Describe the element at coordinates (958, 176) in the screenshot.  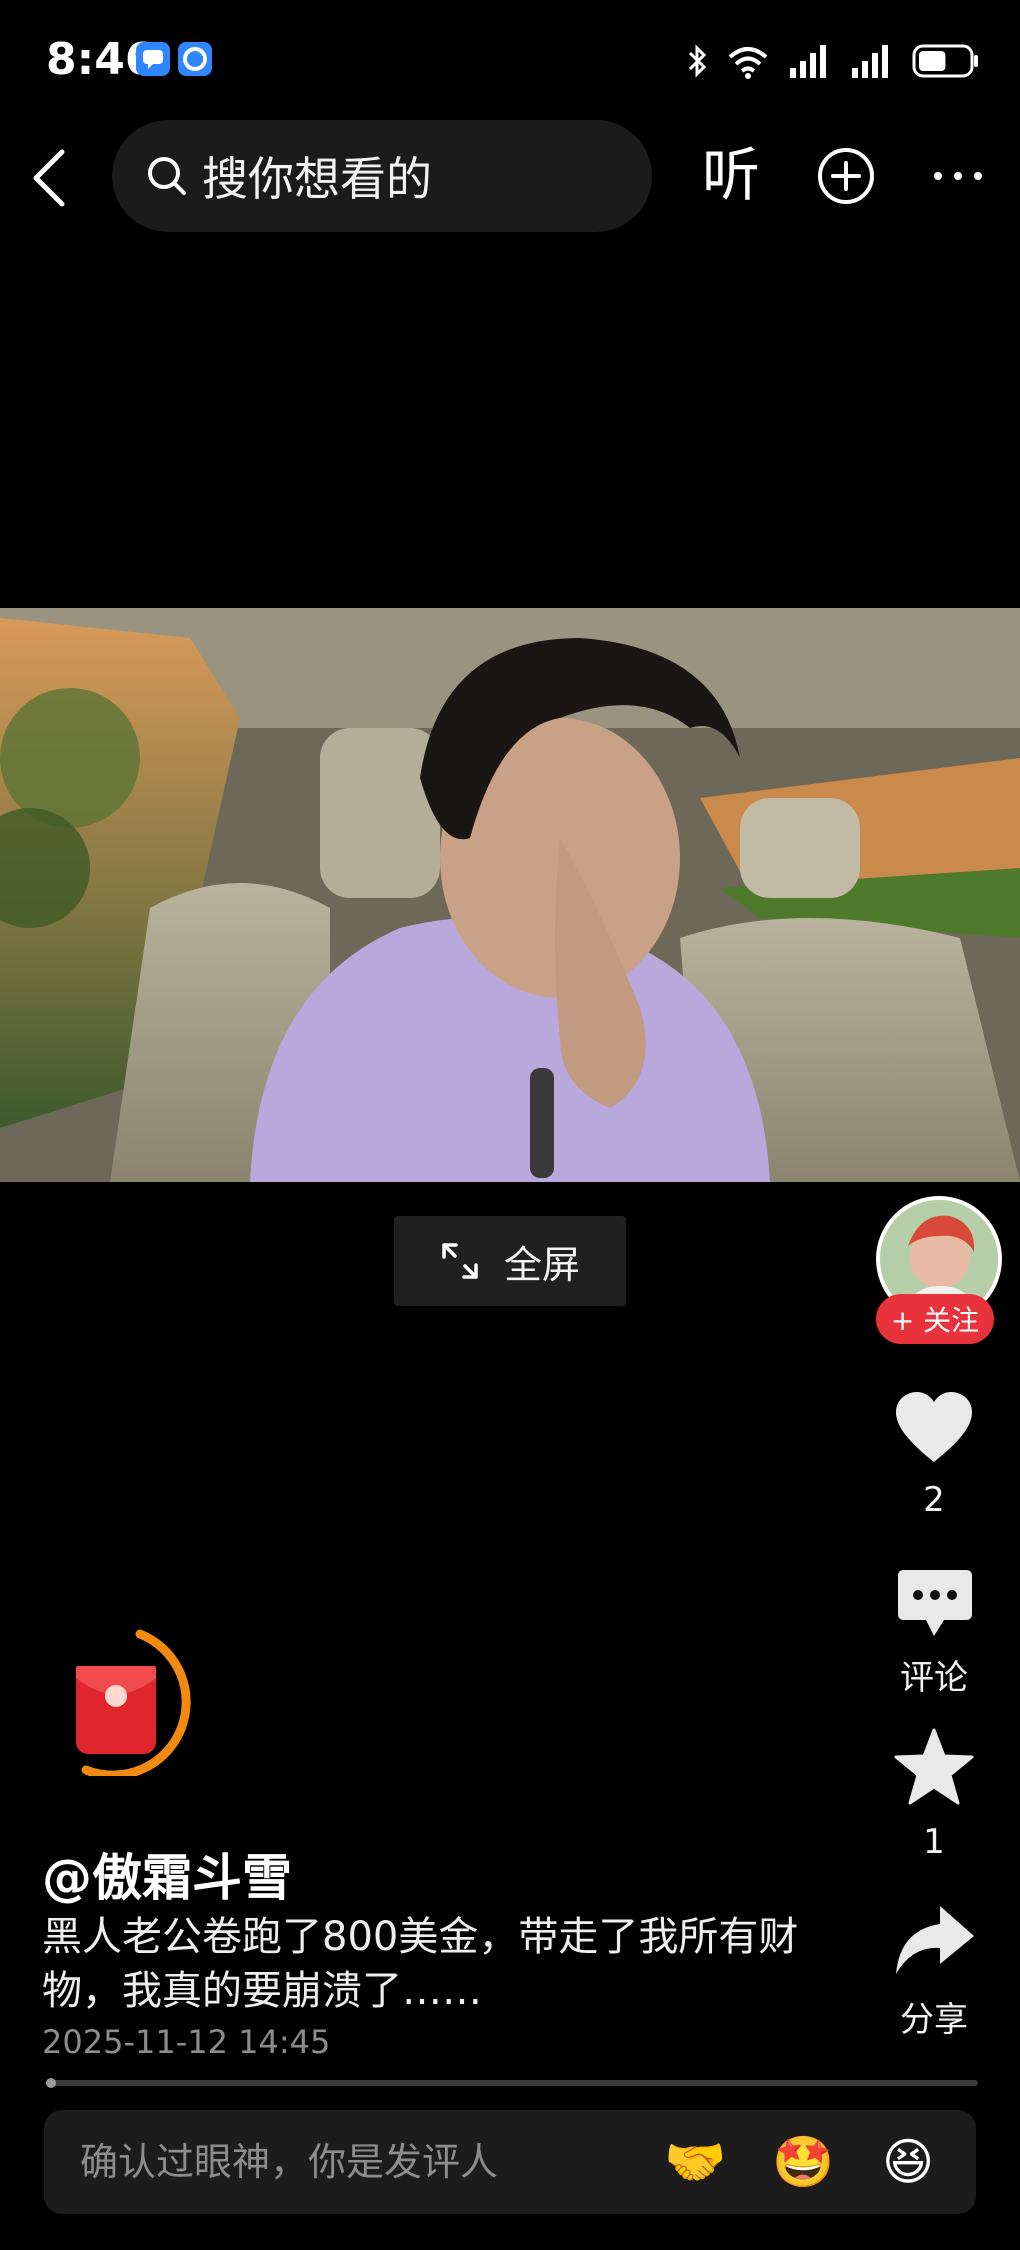
I see `more-icon` at that location.